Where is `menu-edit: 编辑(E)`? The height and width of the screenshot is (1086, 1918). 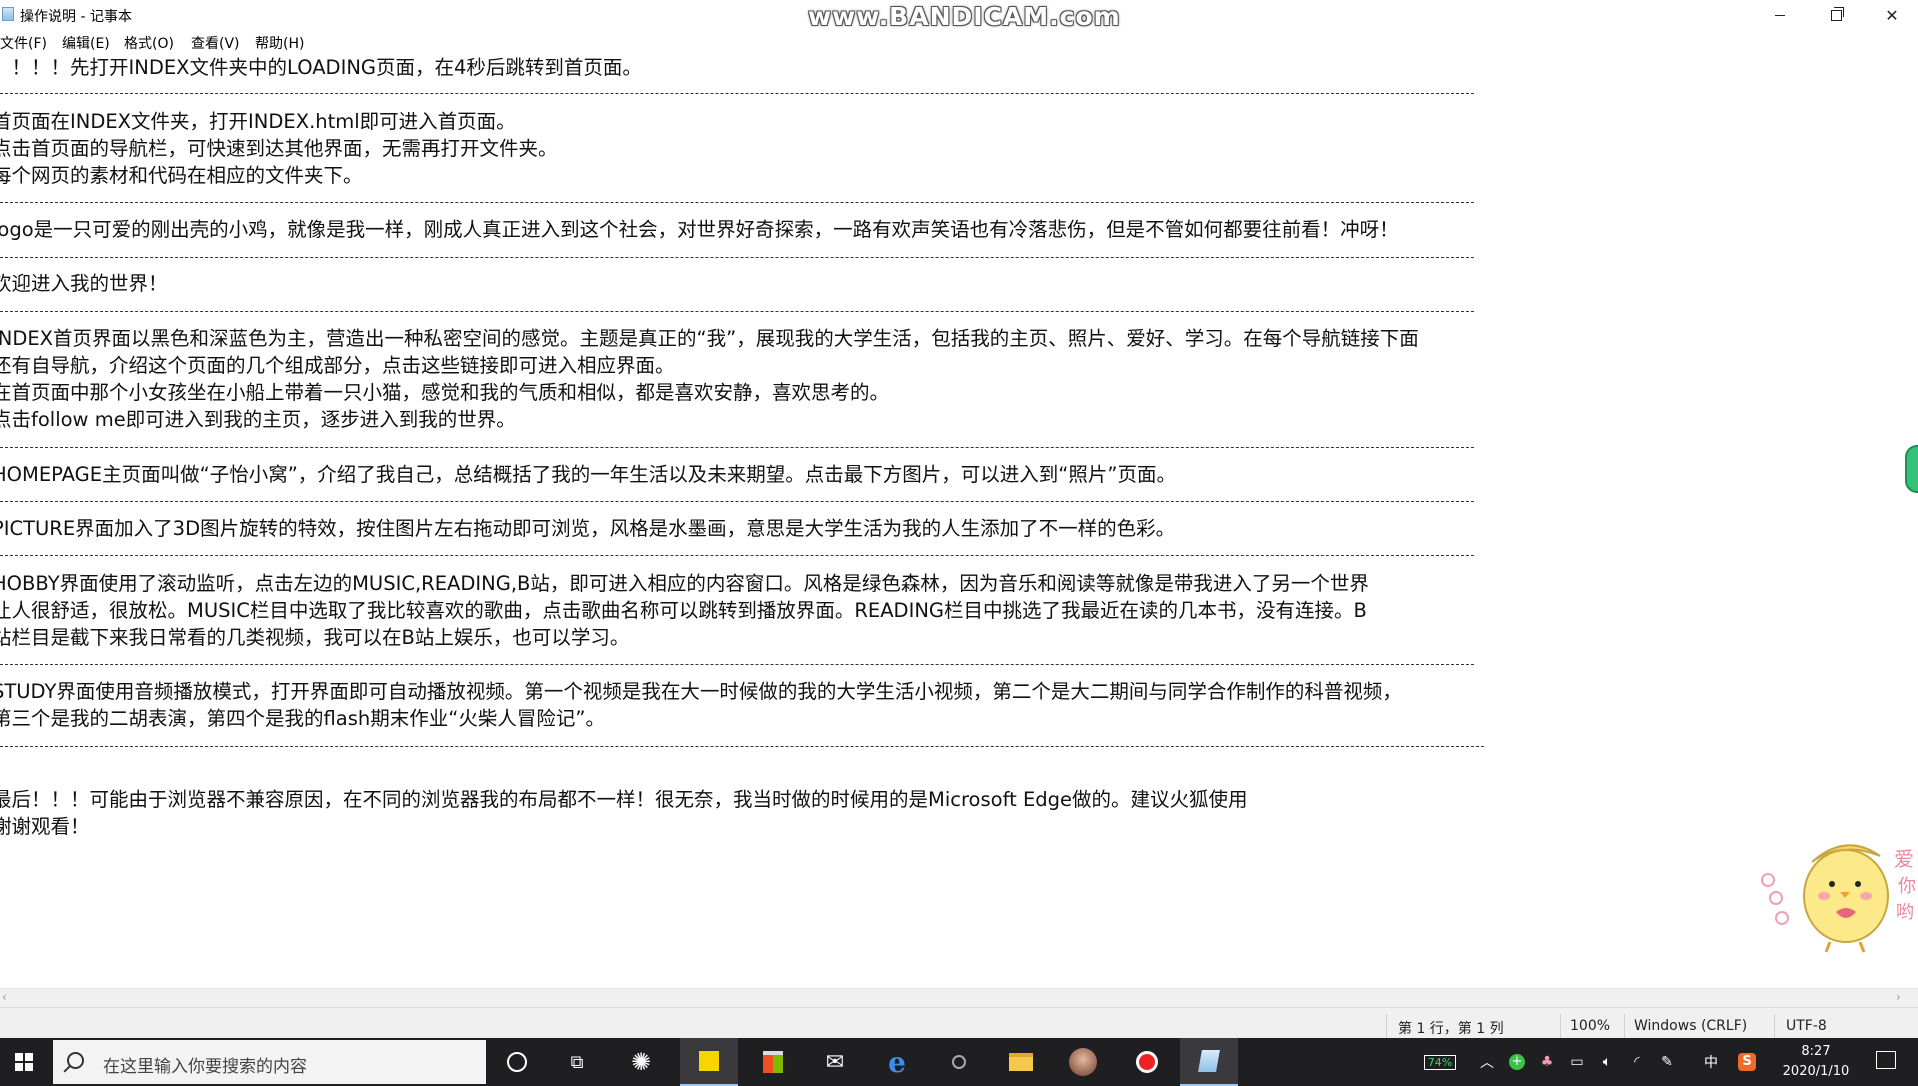 menu-edit: 编辑(E) is located at coordinates (86, 43).